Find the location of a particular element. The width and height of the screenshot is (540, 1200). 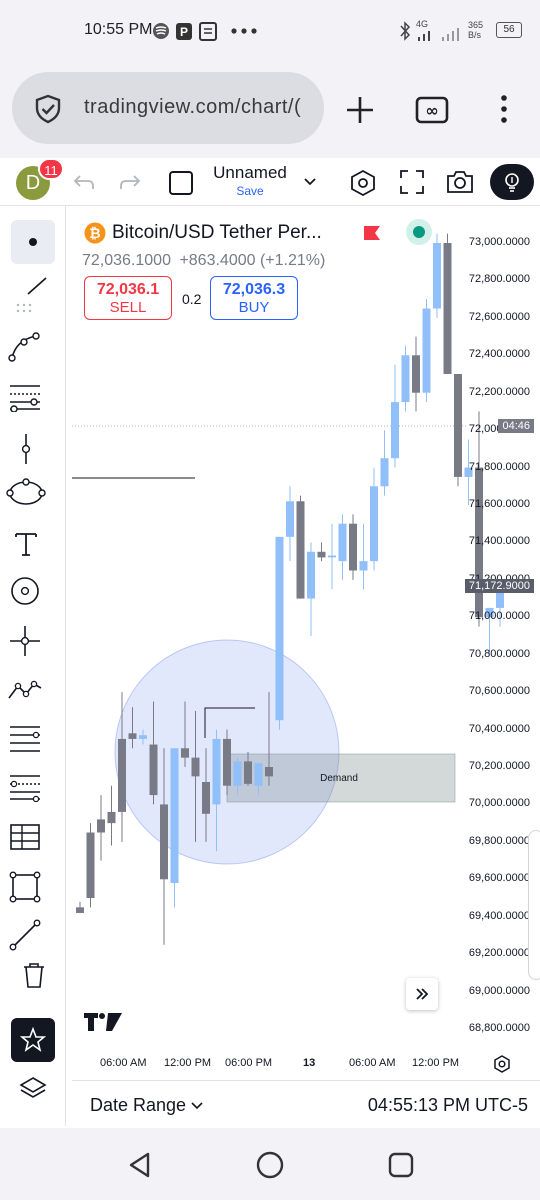

price-axis-tick: 69,800.0000 is located at coordinates (499, 840).